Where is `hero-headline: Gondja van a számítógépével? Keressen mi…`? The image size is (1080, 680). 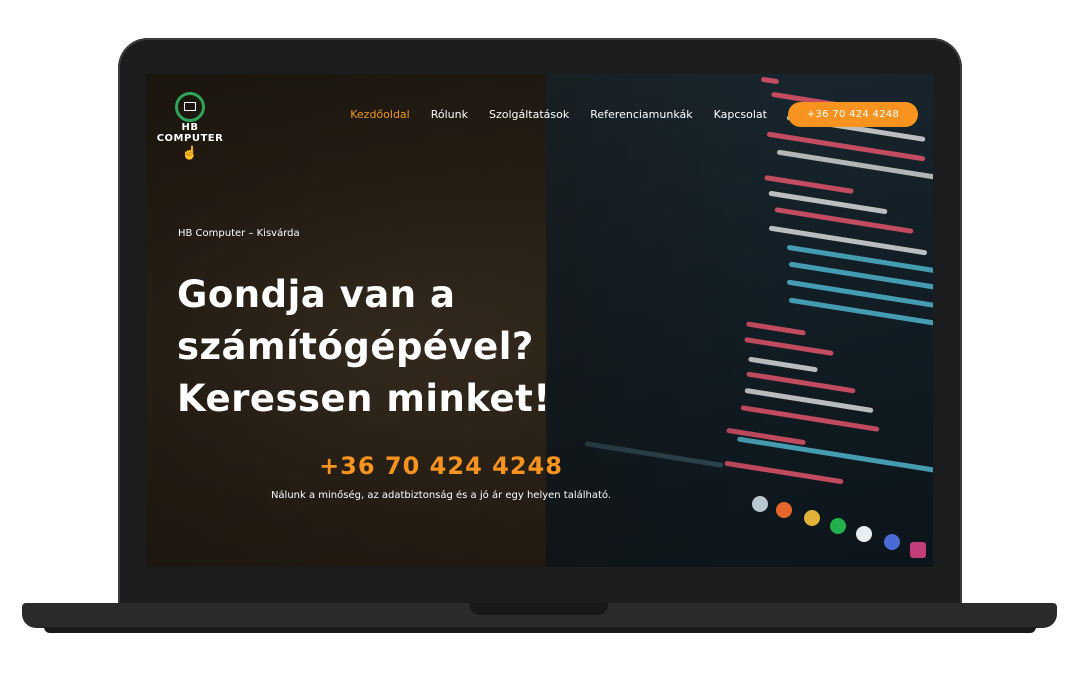 hero-headline: Gondja van a számítógépével? Keressen mi… is located at coordinates (387, 347).